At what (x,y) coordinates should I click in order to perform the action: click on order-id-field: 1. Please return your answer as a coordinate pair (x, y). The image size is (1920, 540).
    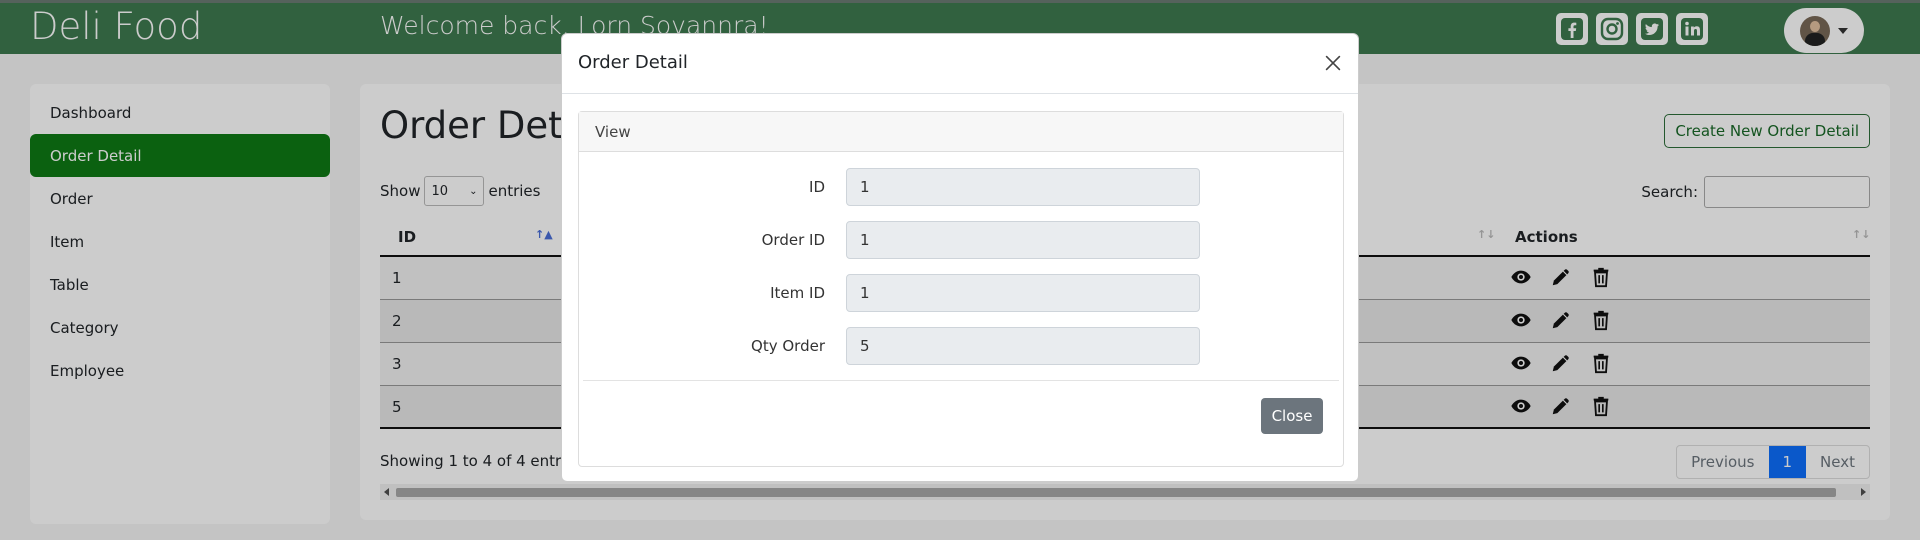
    Looking at the image, I should click on (1023, 240).